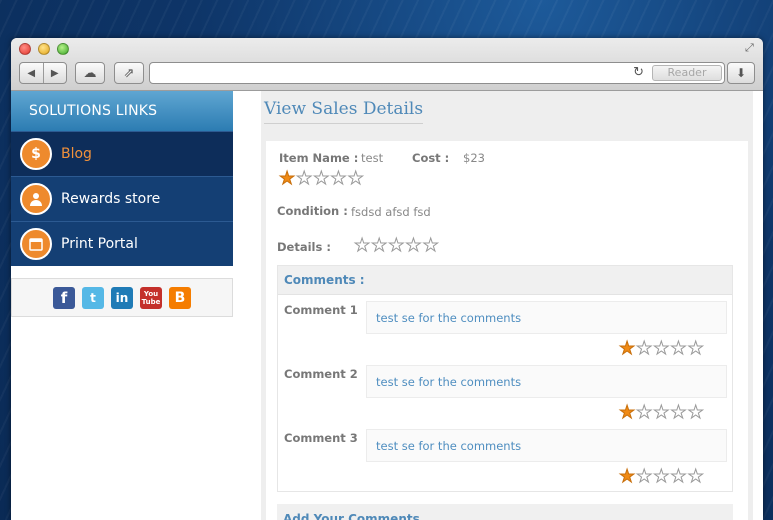 This screenshot has height=520, width=773. I want to click on user-icon, so click(36, 199).